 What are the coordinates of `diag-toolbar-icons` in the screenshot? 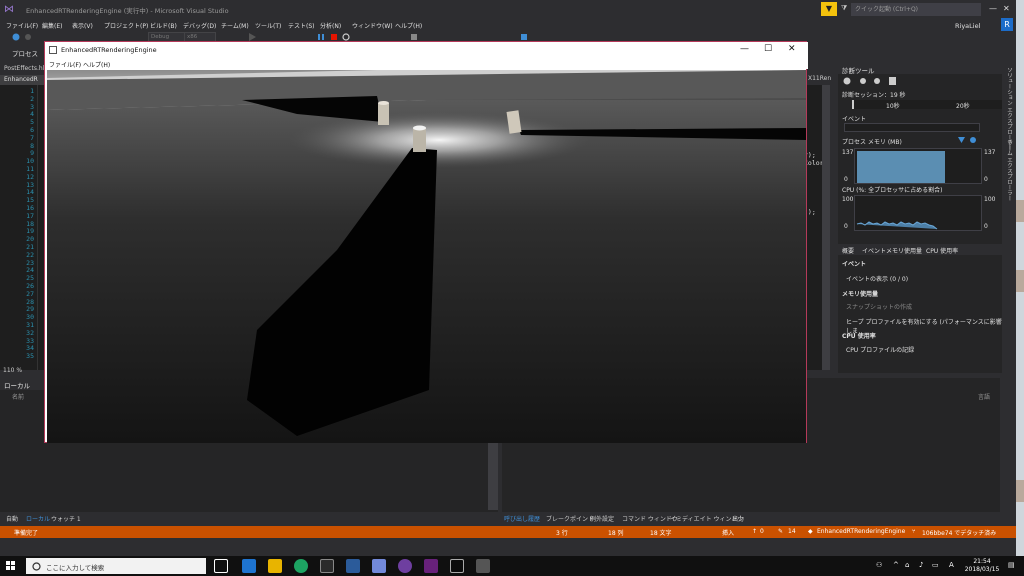 It's located at (872, 81).